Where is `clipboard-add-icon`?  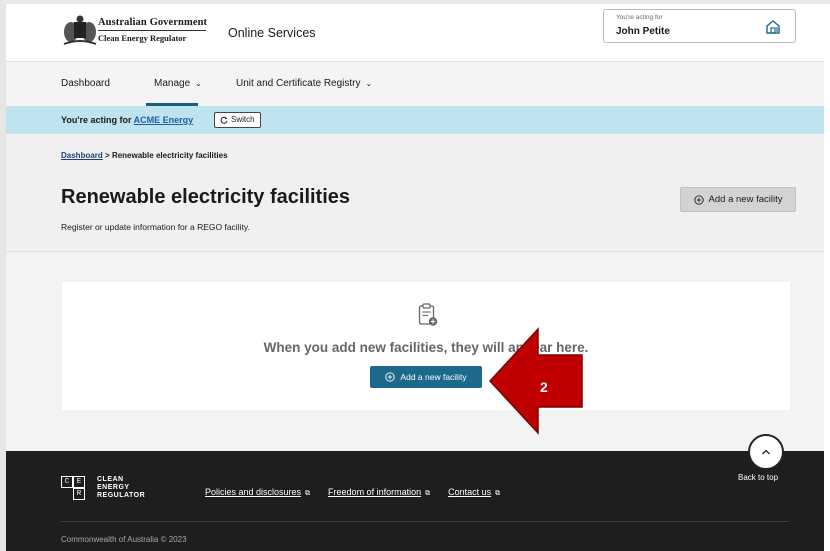 clipboard-add-icon is located at coordinates (428, 314).